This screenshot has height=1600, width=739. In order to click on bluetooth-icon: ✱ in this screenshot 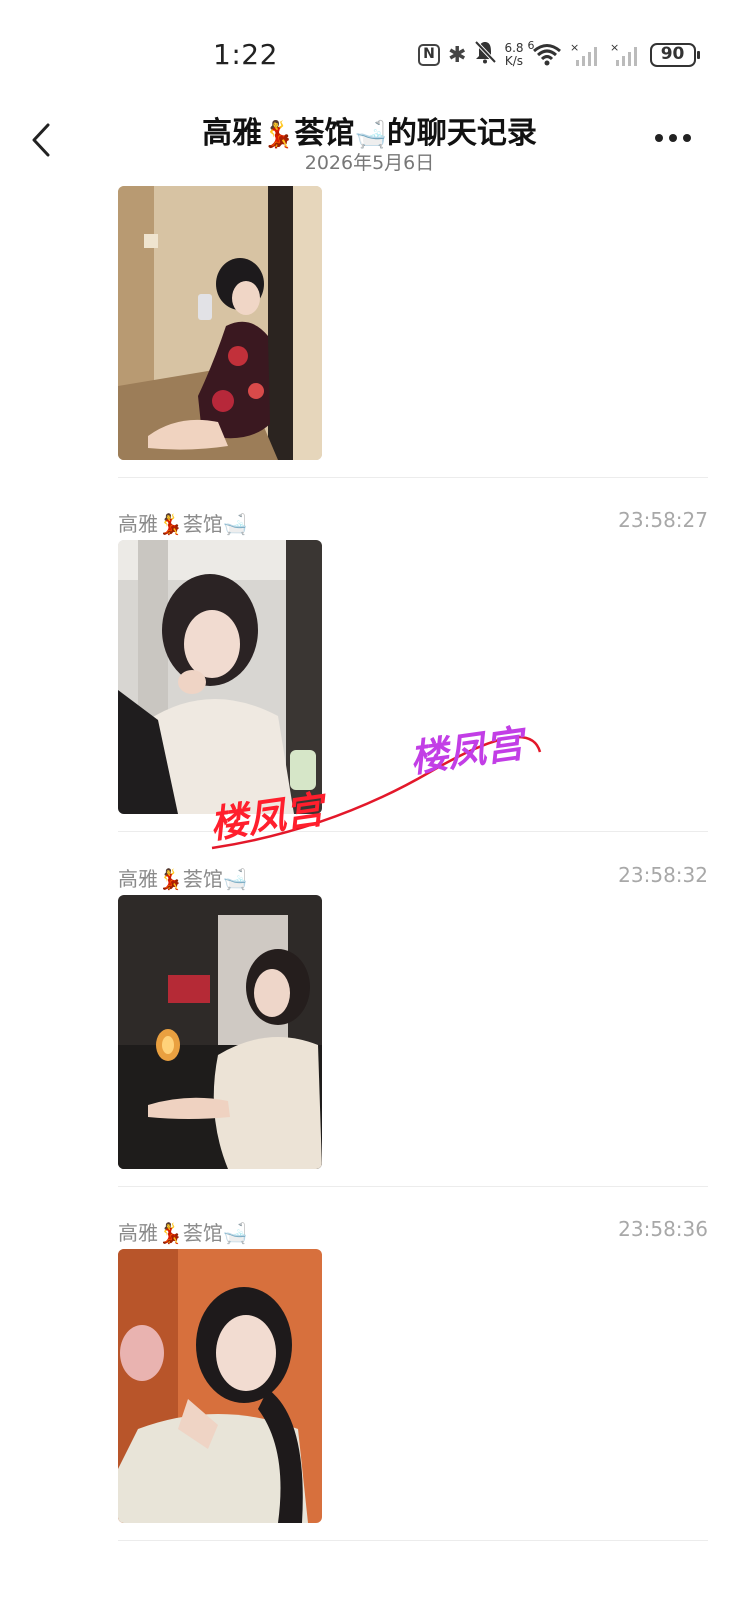, I will do `click(457, 55)`.